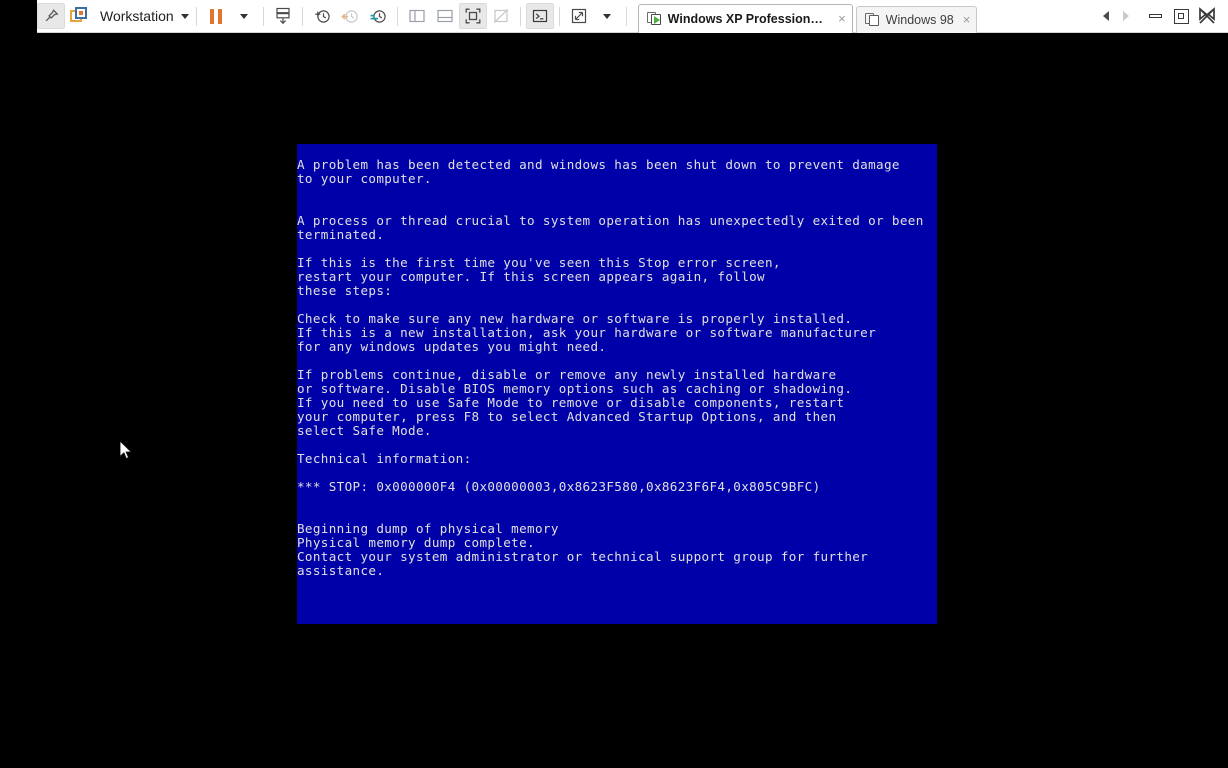  Describe the element at coordinates (184, 16) in the screenshot. I see `app-title-chevron-down-icon` at that location.